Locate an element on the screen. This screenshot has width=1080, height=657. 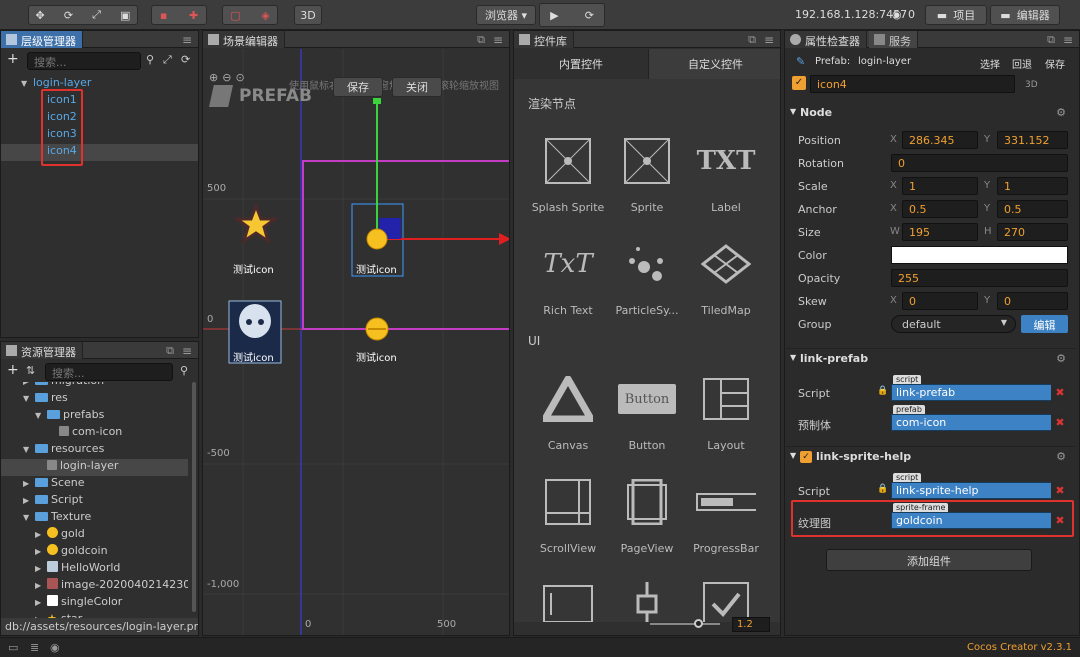
position-x-input: 286.345 is located at coordinates (940, 140).